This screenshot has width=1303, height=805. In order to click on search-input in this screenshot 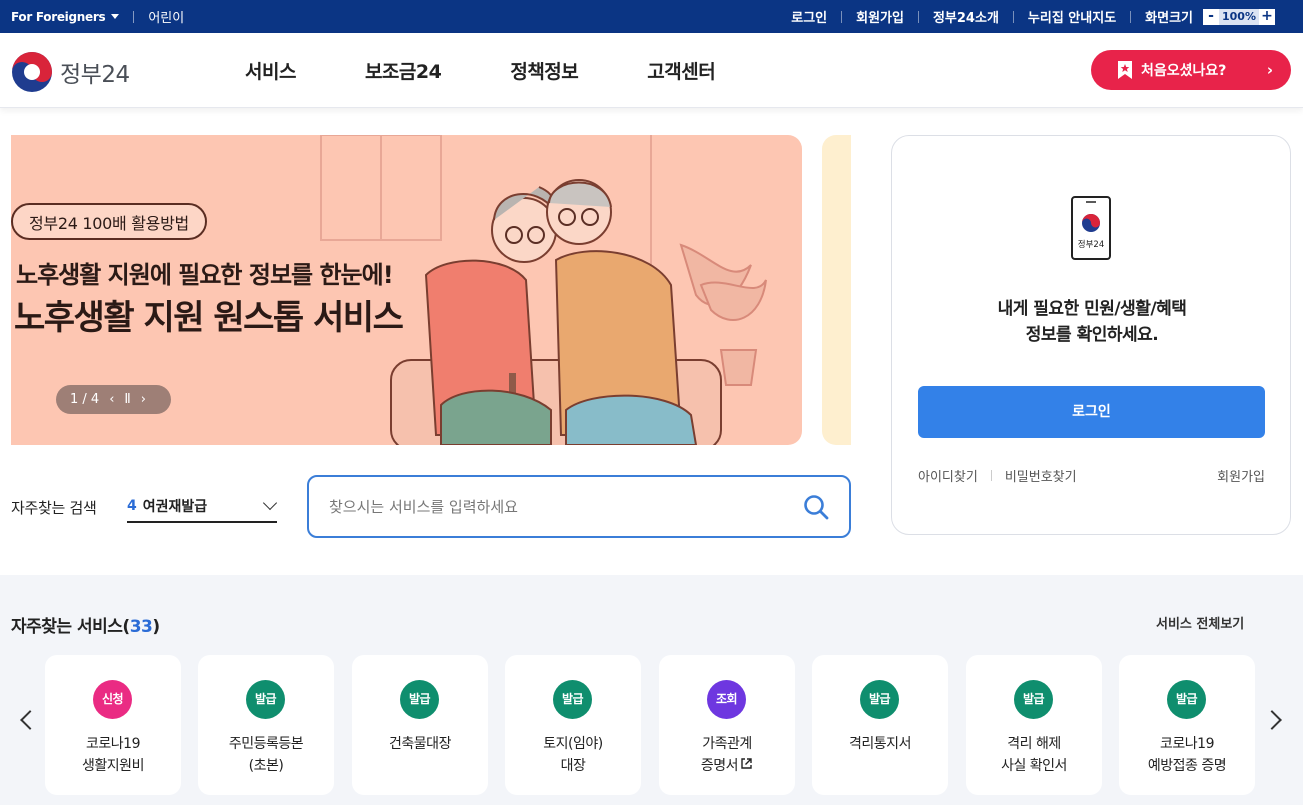, I will do `click(559, 507)`.